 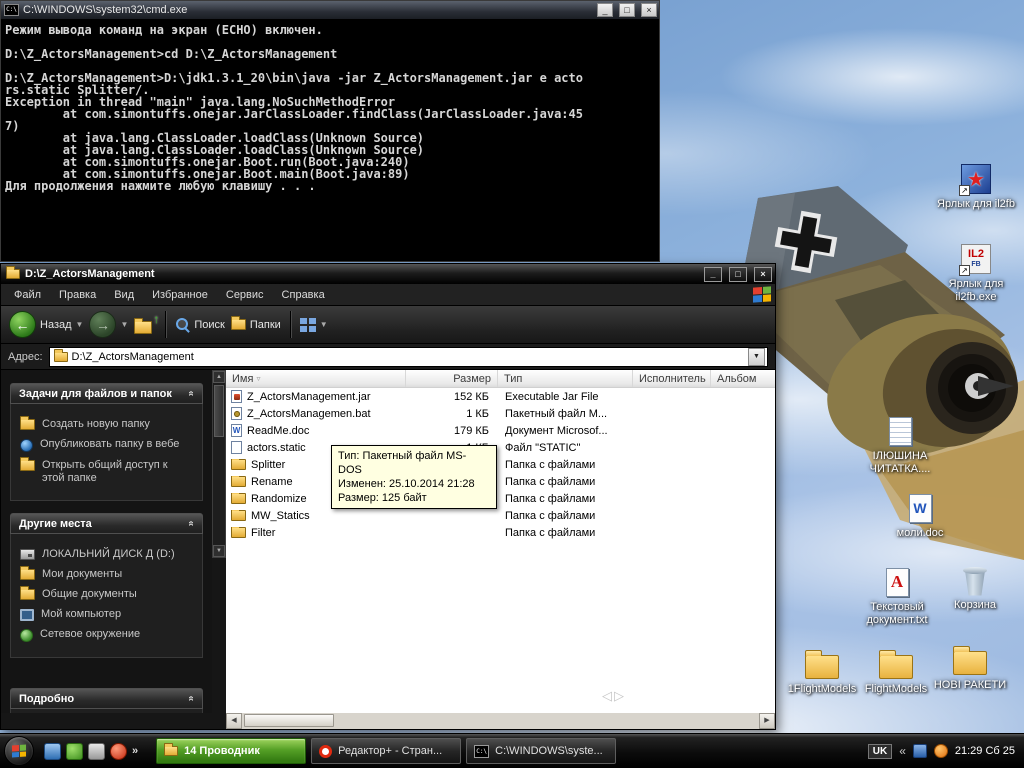 I want to click on sidebar-item-network: Сетевое окружение, so click(x=106, y=635).